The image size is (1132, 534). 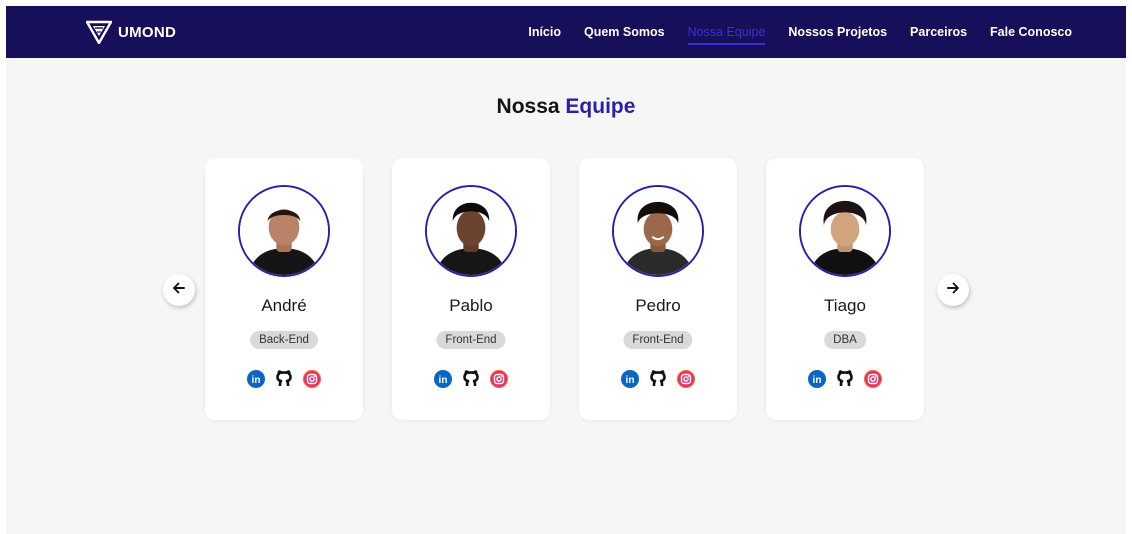 What do you see at coordinates (147, 32) in the screenshot?
I see `brand-name: UMOND` at bounding box center [147, 32].